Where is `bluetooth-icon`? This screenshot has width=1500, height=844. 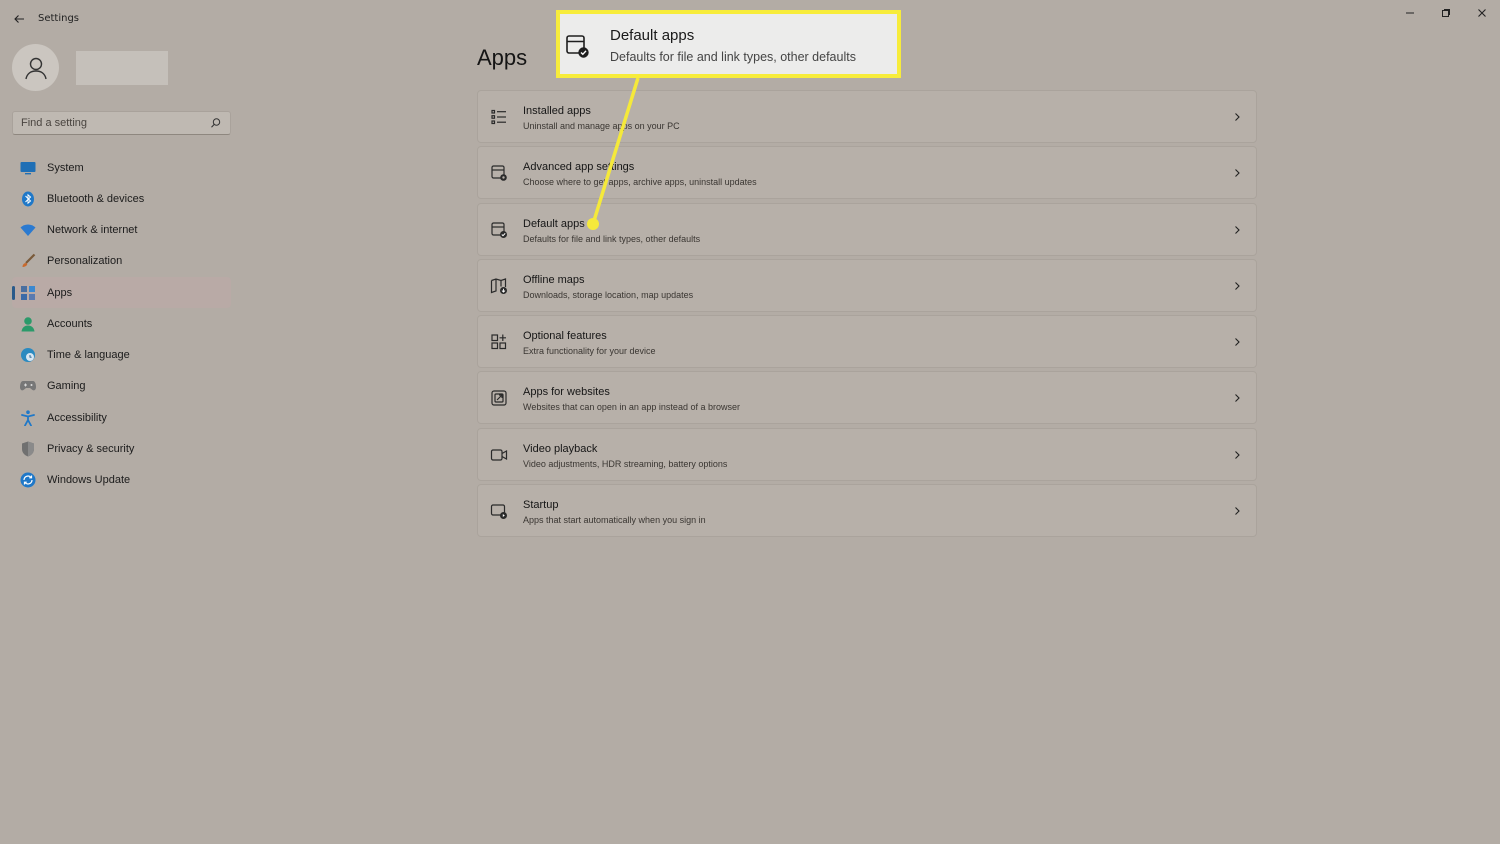 bluetooth-icon is located at coordinates (28, 199).